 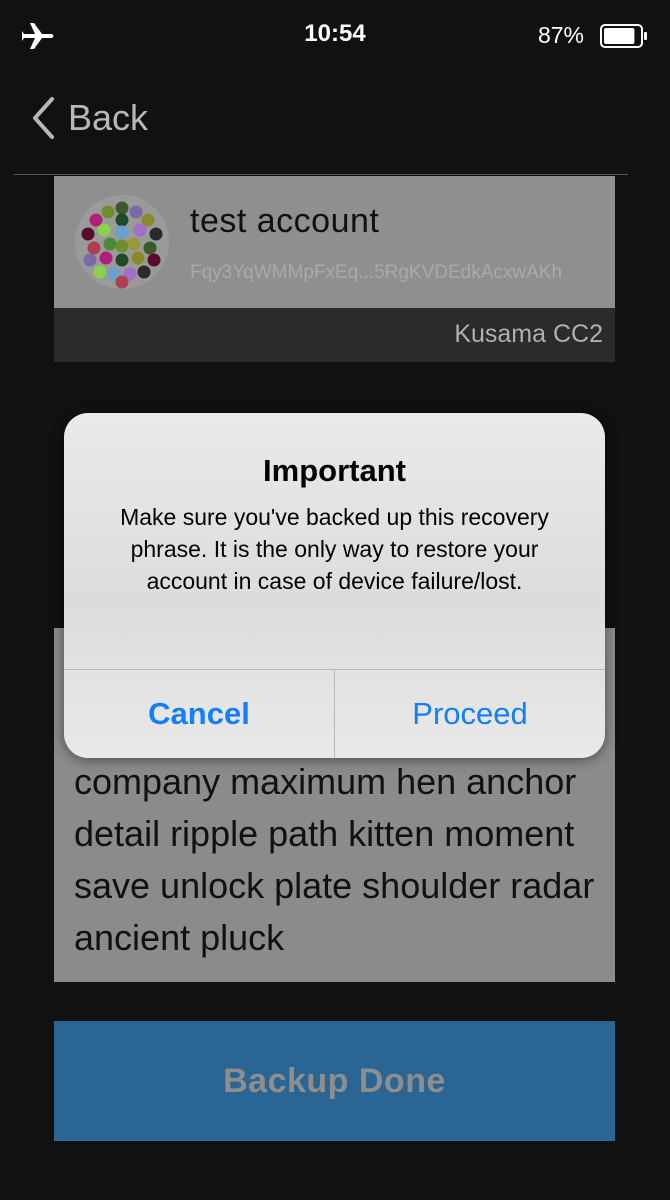 What do you see at coordinates (334, 470) in the screenshot?
I see `alert-title: Important` at bounding box center [334, 470].